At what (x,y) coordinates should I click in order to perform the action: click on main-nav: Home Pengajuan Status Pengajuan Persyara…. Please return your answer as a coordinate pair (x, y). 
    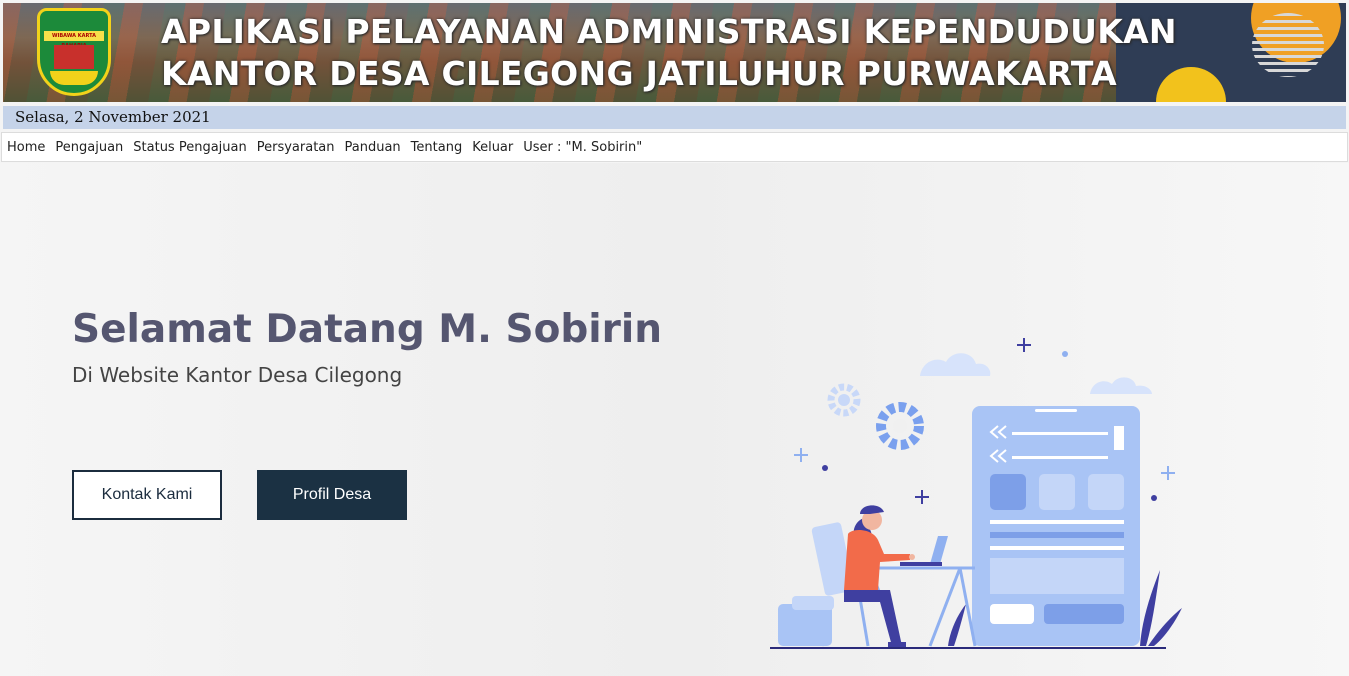
    Looking at the image, I should click on (674, 147).